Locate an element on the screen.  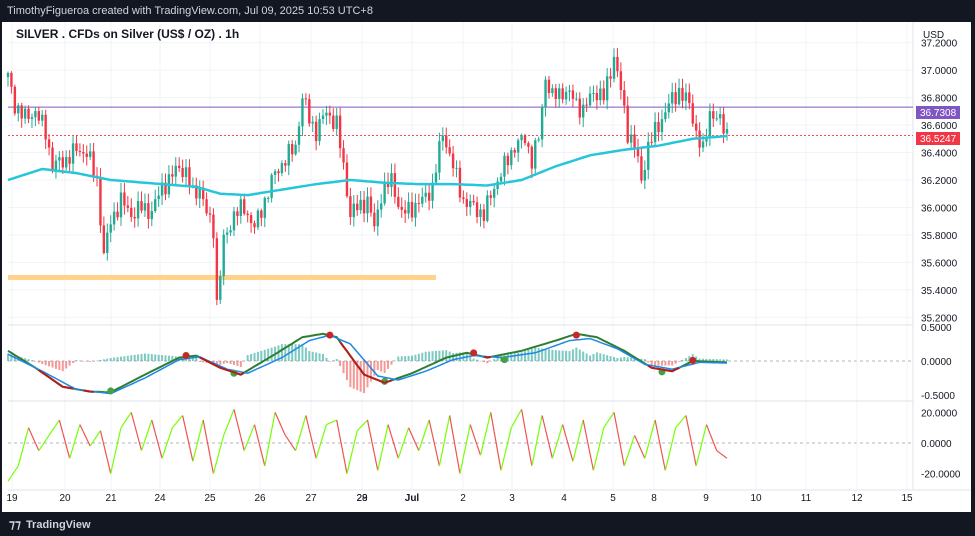
time-tick-label: 2 is located at coordinates (463, 498).